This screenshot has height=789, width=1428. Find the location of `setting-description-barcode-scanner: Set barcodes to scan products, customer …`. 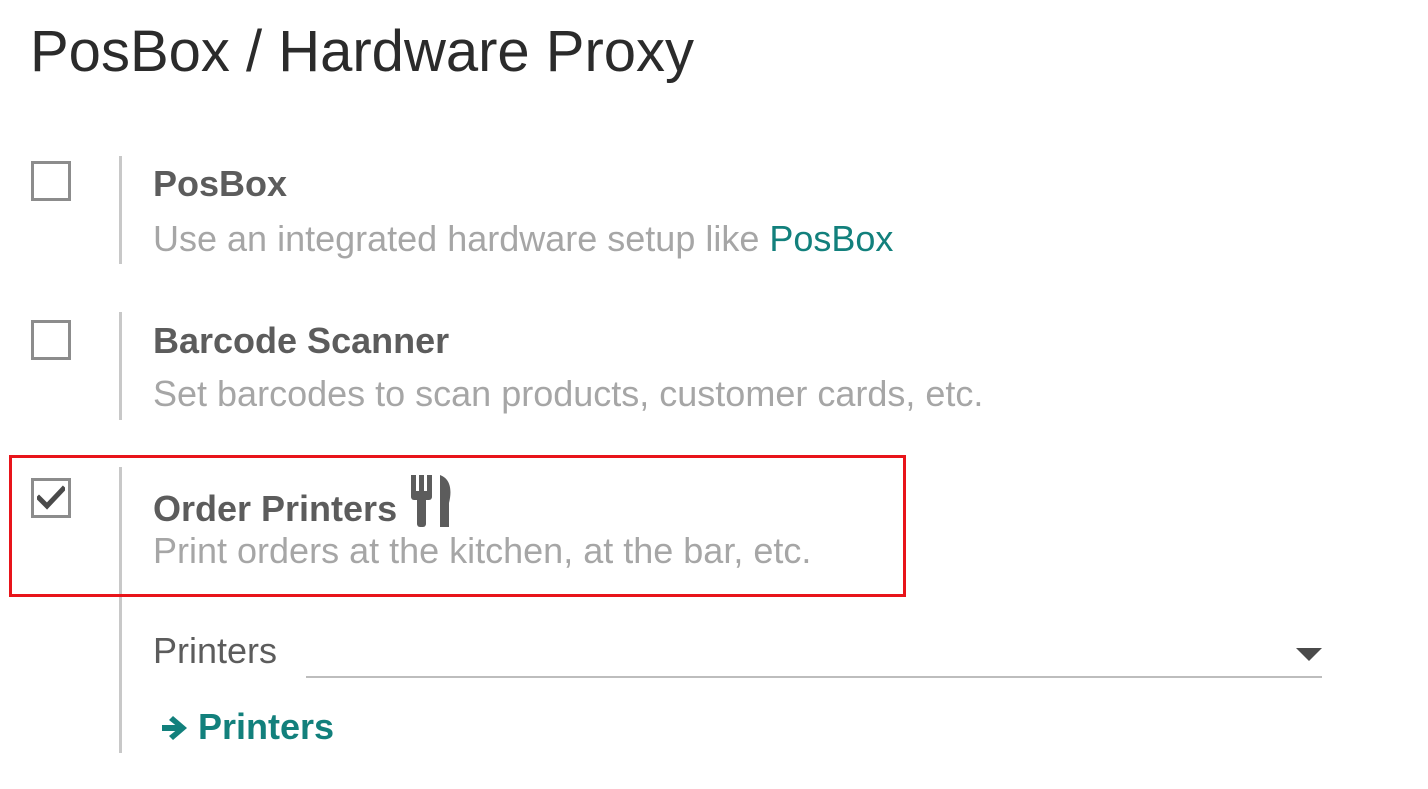

setting-description-barcode-scanner: Set barcodes to scan products, customer … is located at coordinates (568, 393).